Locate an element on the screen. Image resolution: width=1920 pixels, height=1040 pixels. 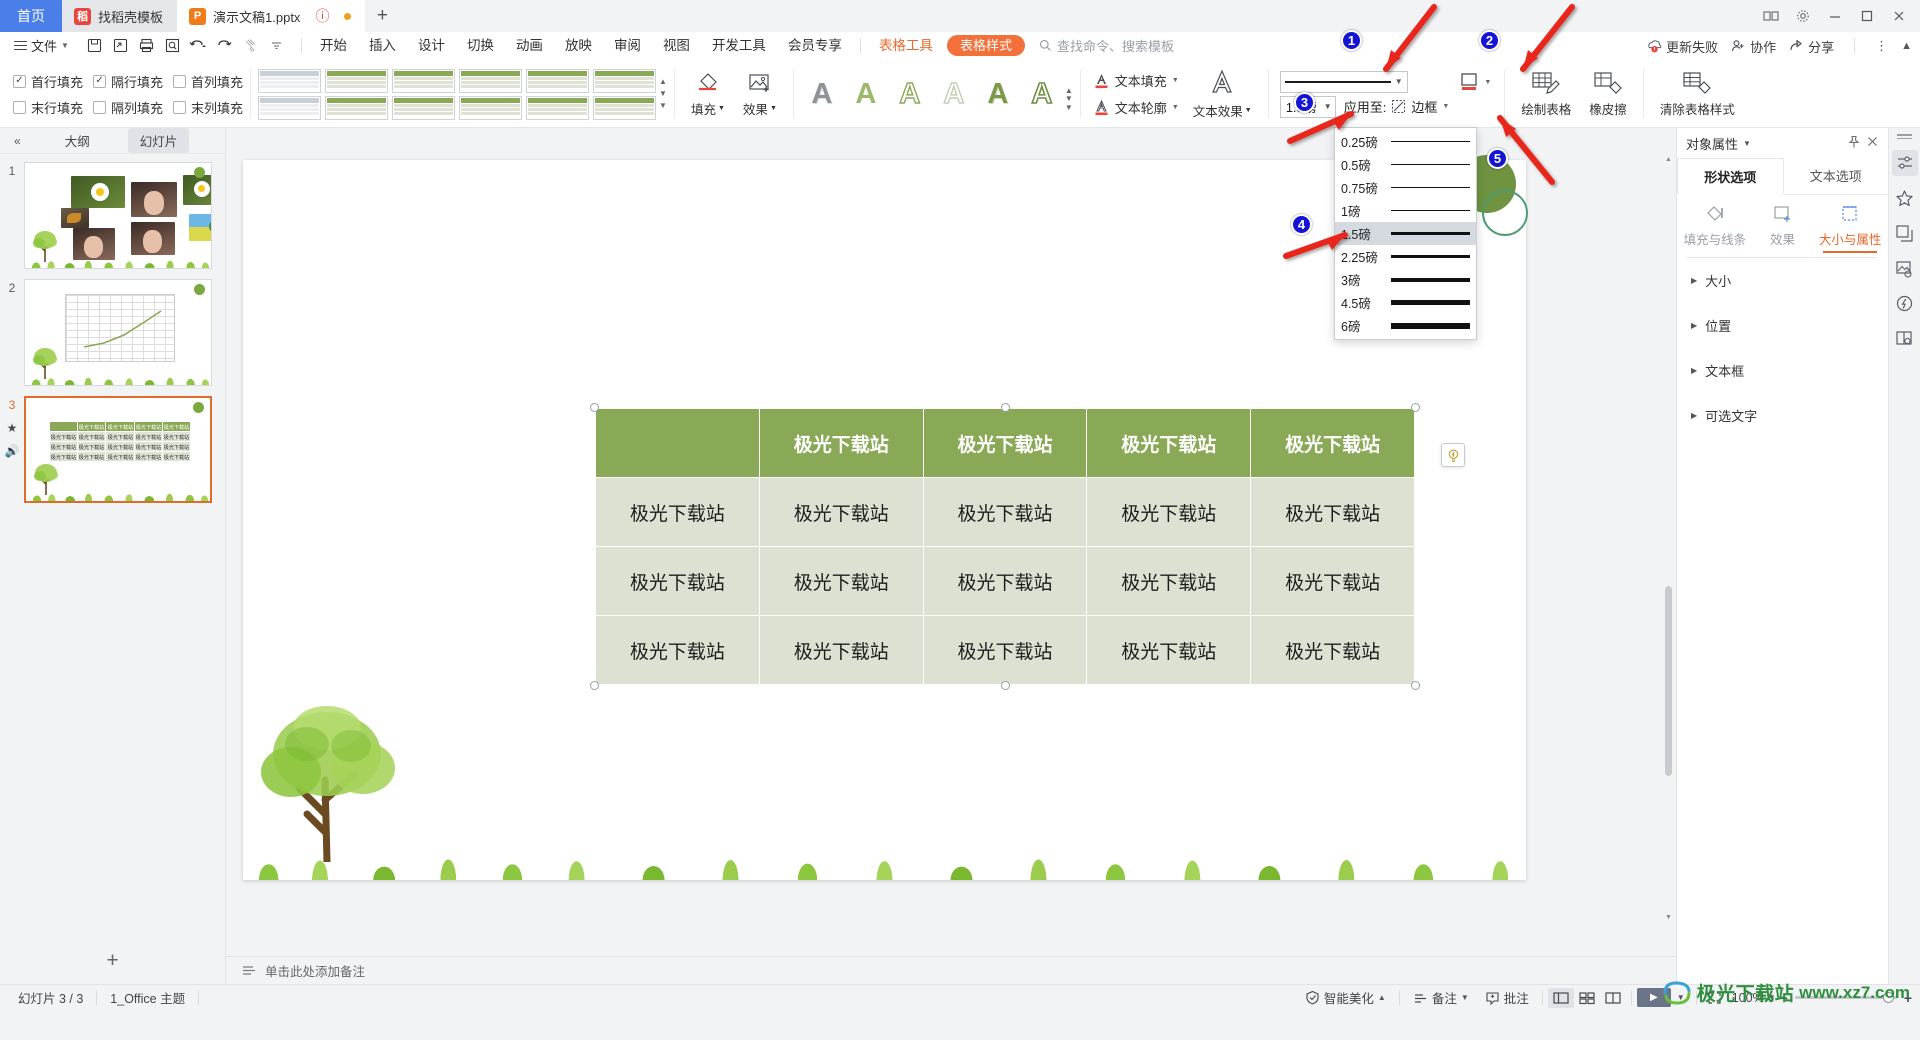
zoom-slider-track is located at coordinates (1845, 997).